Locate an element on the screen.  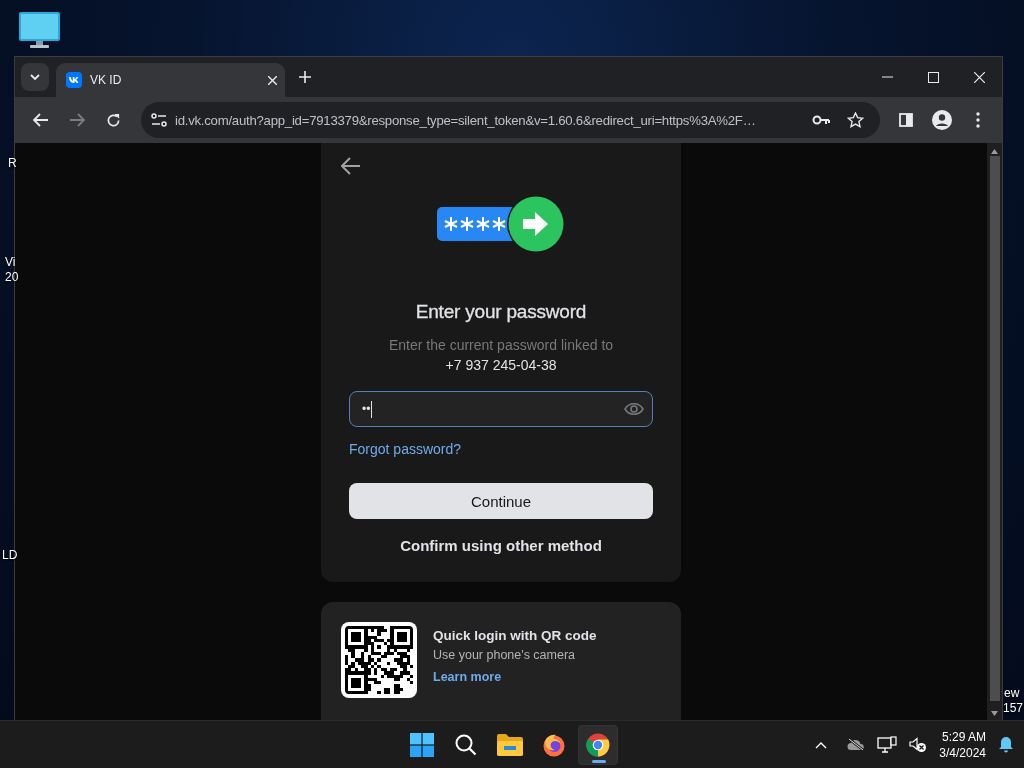
password-field: •• is located at coordinates (501, 409).